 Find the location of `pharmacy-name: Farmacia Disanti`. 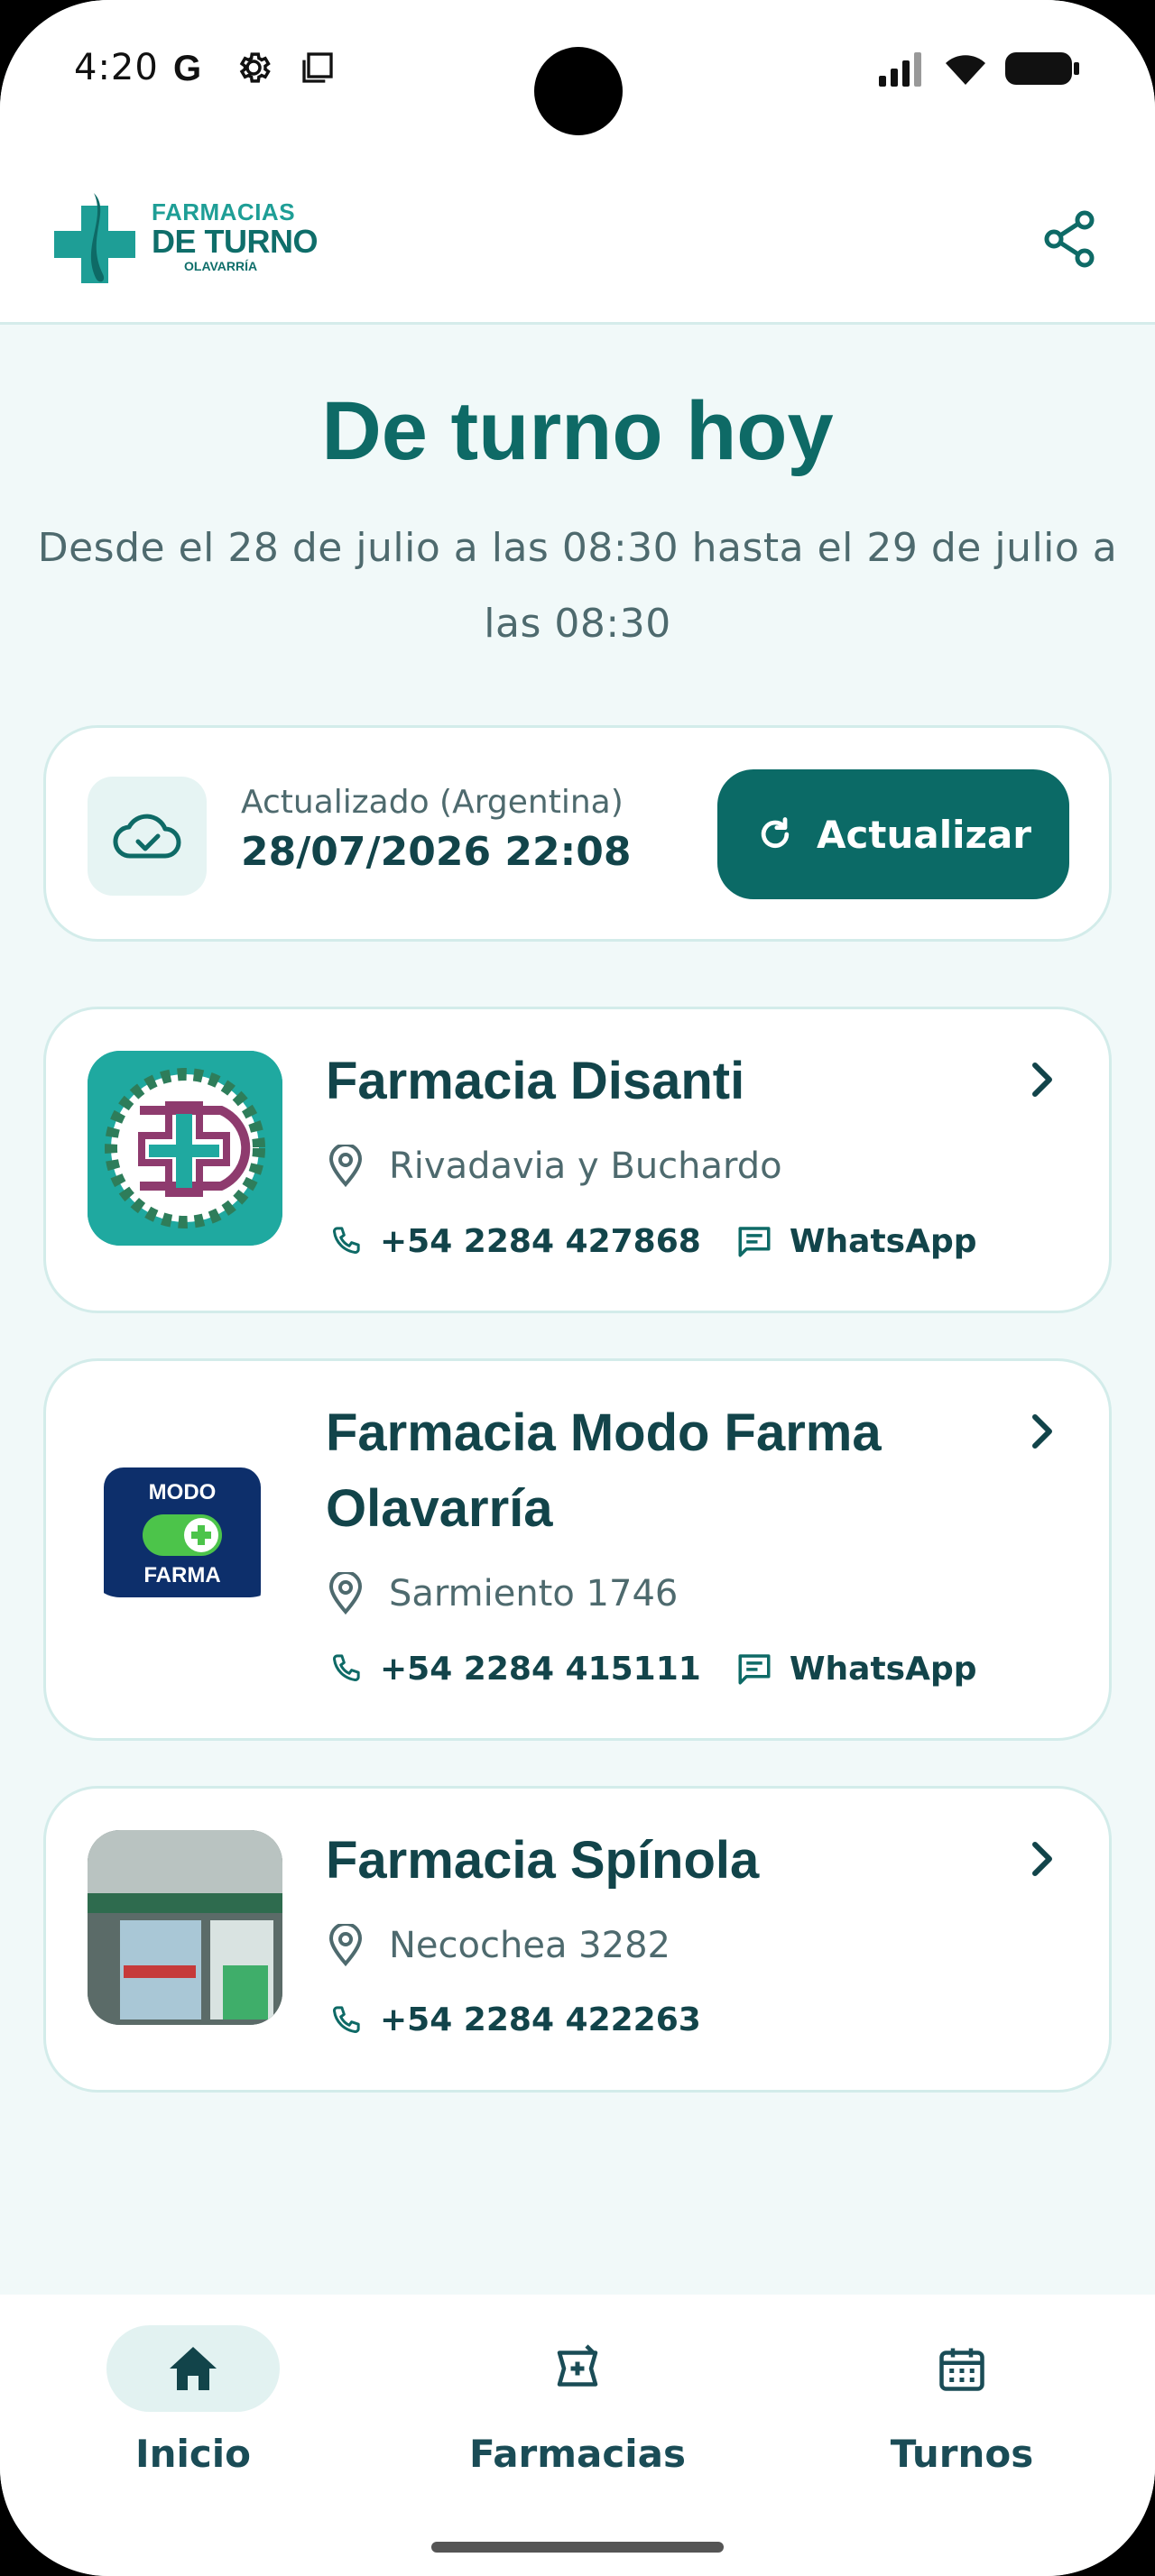

pharmacy-name: Farmacia Disanti is located at coordinates (535, 1081).